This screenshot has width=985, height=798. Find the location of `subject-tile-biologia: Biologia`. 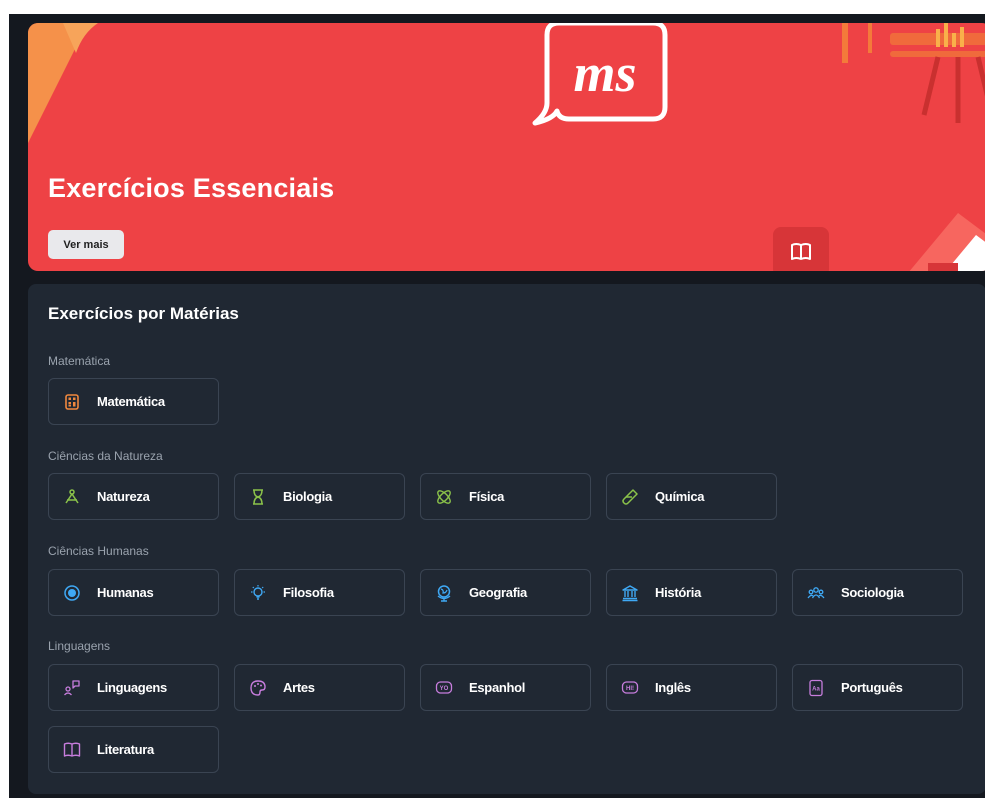

subject-tile-biologia: Biologia is located at coordinates (319, 496).